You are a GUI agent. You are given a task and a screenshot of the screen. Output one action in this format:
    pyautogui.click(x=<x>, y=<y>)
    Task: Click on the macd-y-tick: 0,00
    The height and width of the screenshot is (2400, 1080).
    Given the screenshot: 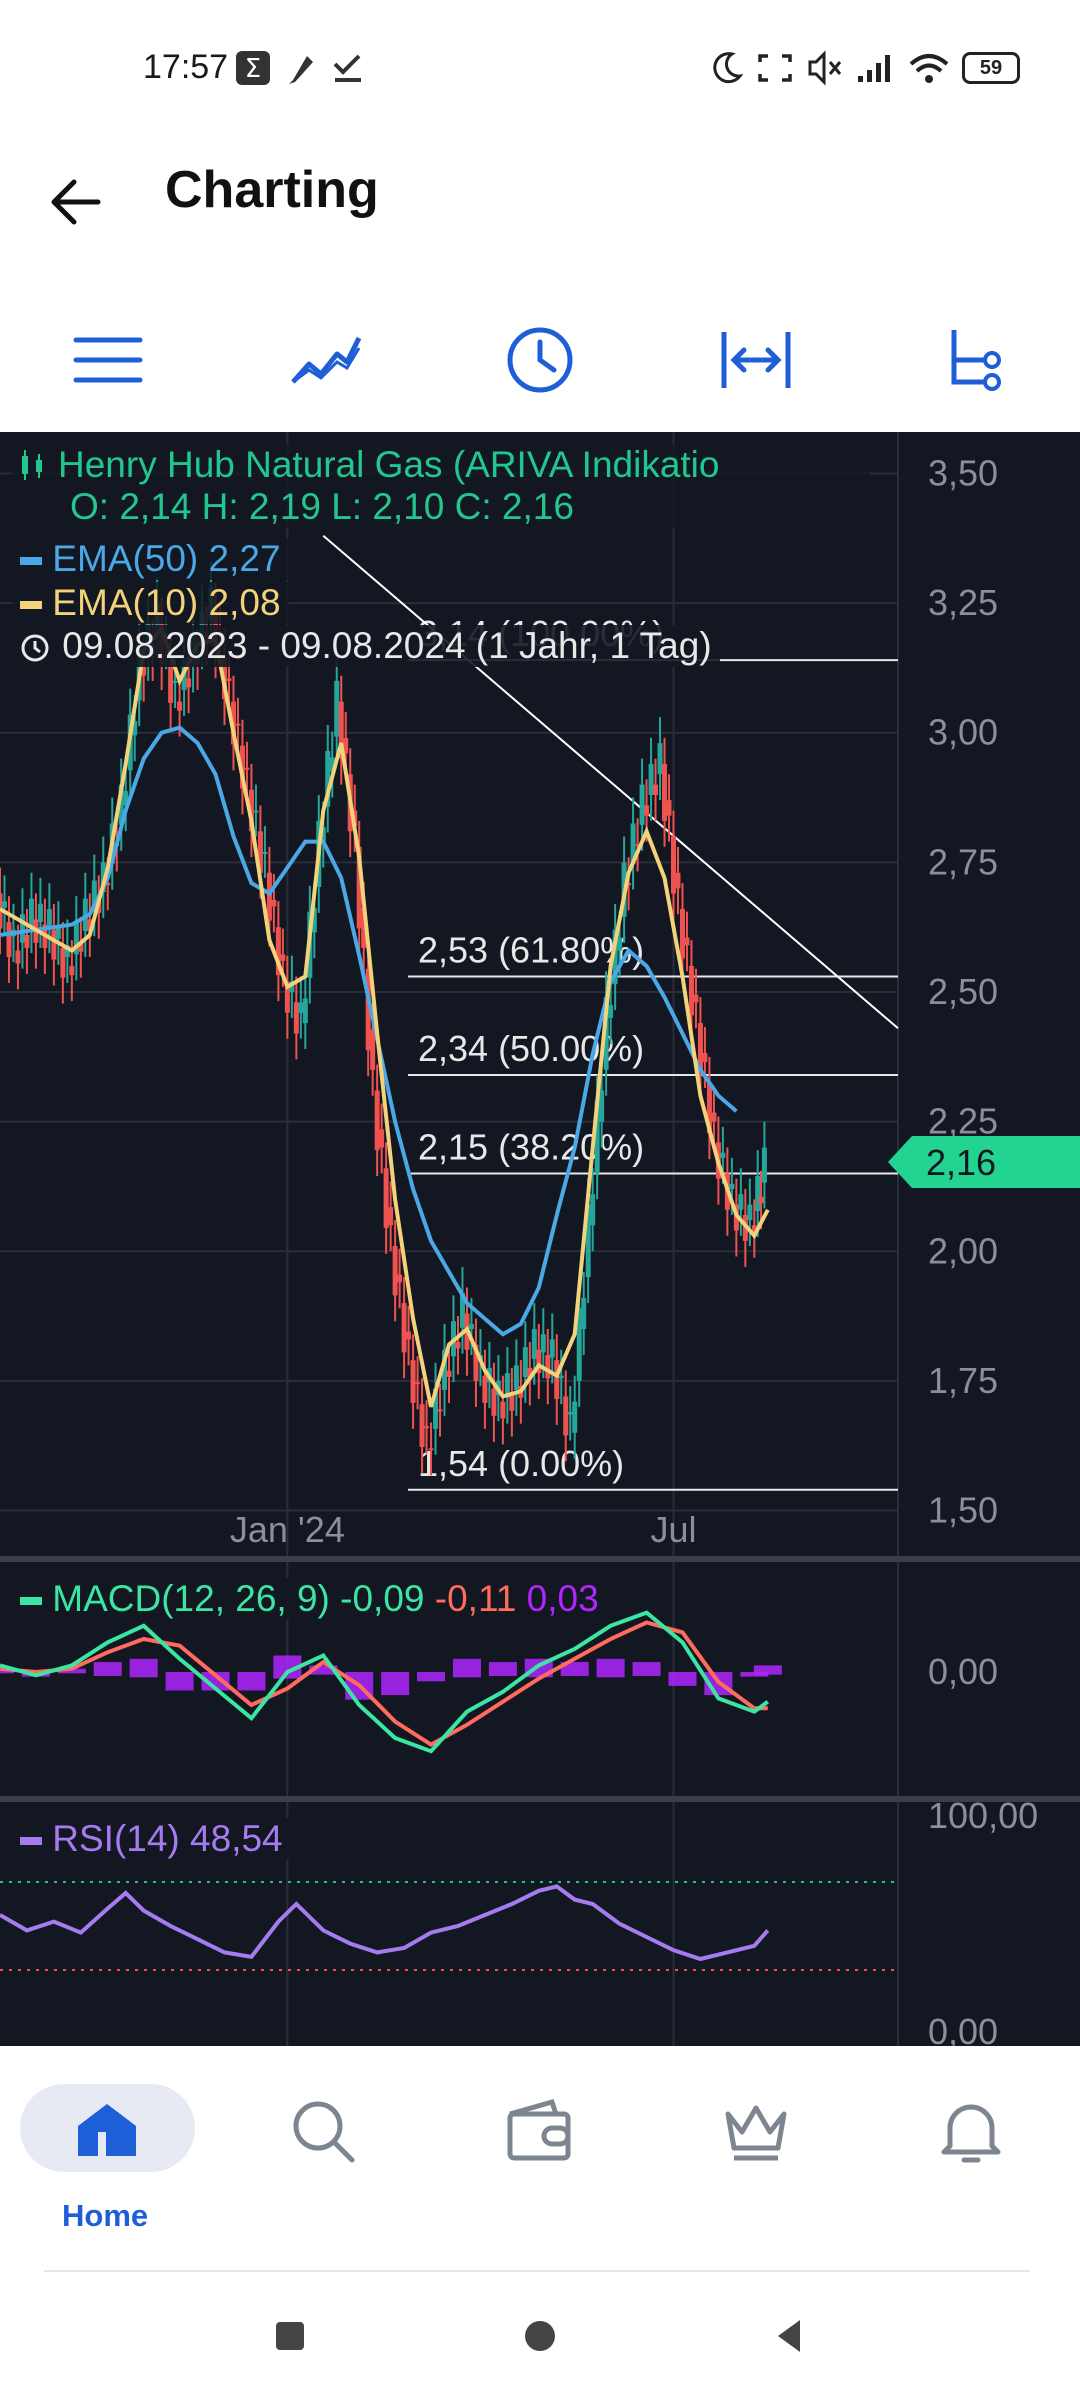 What is the action you would take?
    pyautogui.click(x=963, y=1671)
    